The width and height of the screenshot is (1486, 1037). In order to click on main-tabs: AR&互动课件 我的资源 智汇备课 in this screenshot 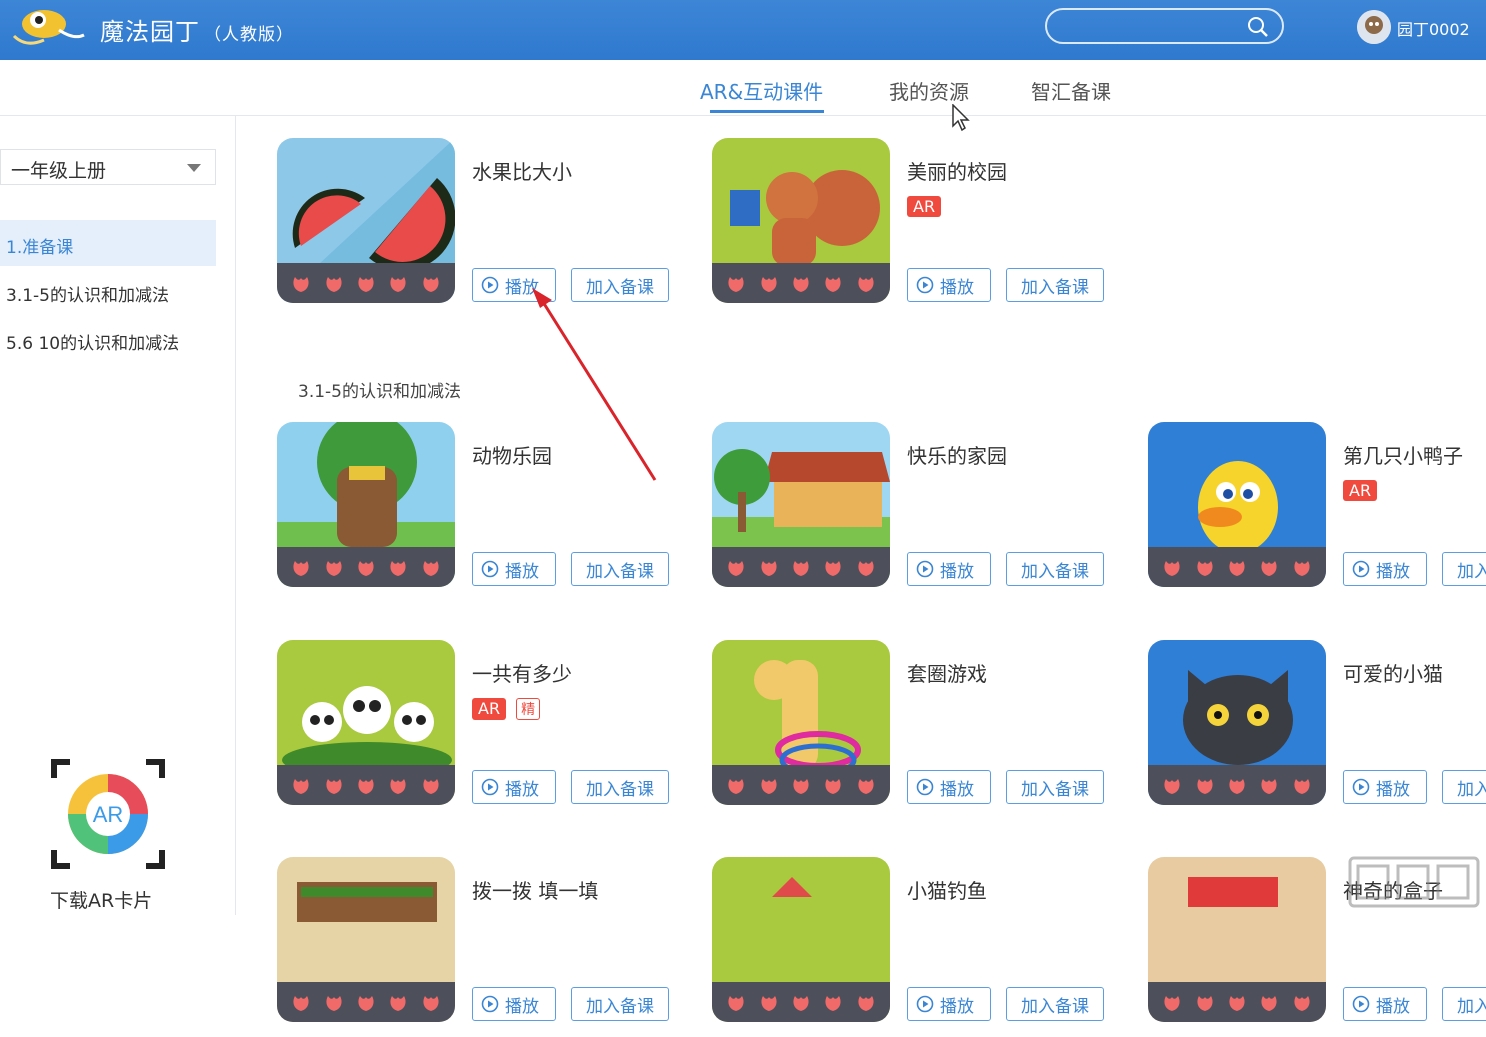, I will do `click(743, 88)`.